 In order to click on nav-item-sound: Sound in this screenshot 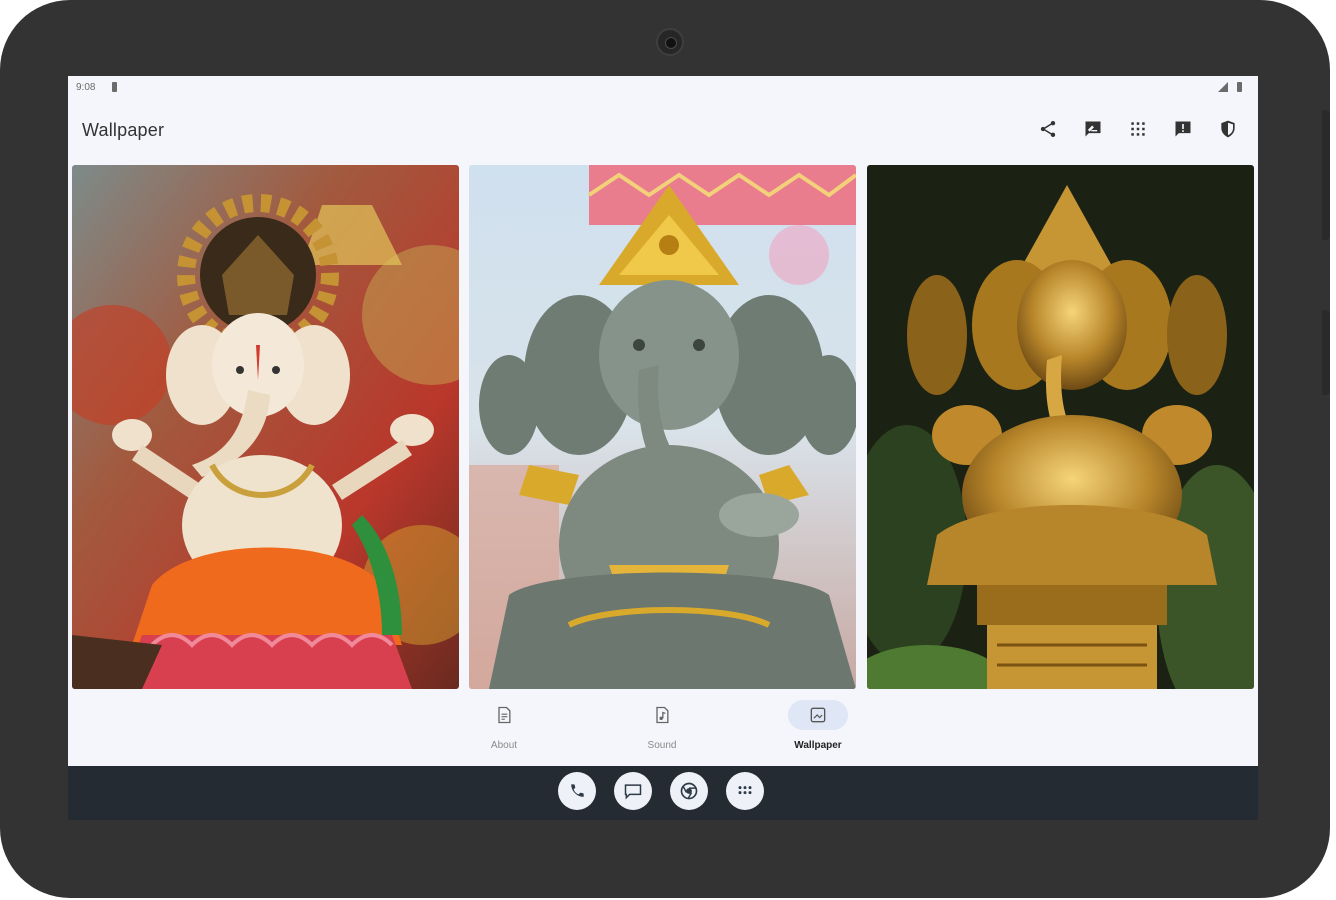, I will do `click(662, 728)`.